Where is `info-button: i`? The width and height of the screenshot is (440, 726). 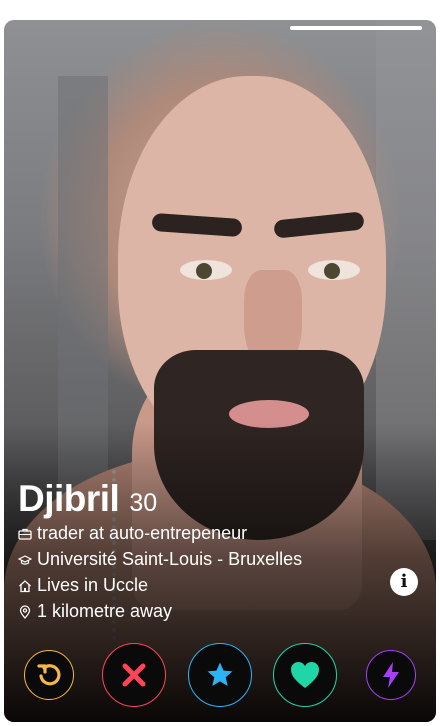
info-button: i is located at coordinates (404, 582).